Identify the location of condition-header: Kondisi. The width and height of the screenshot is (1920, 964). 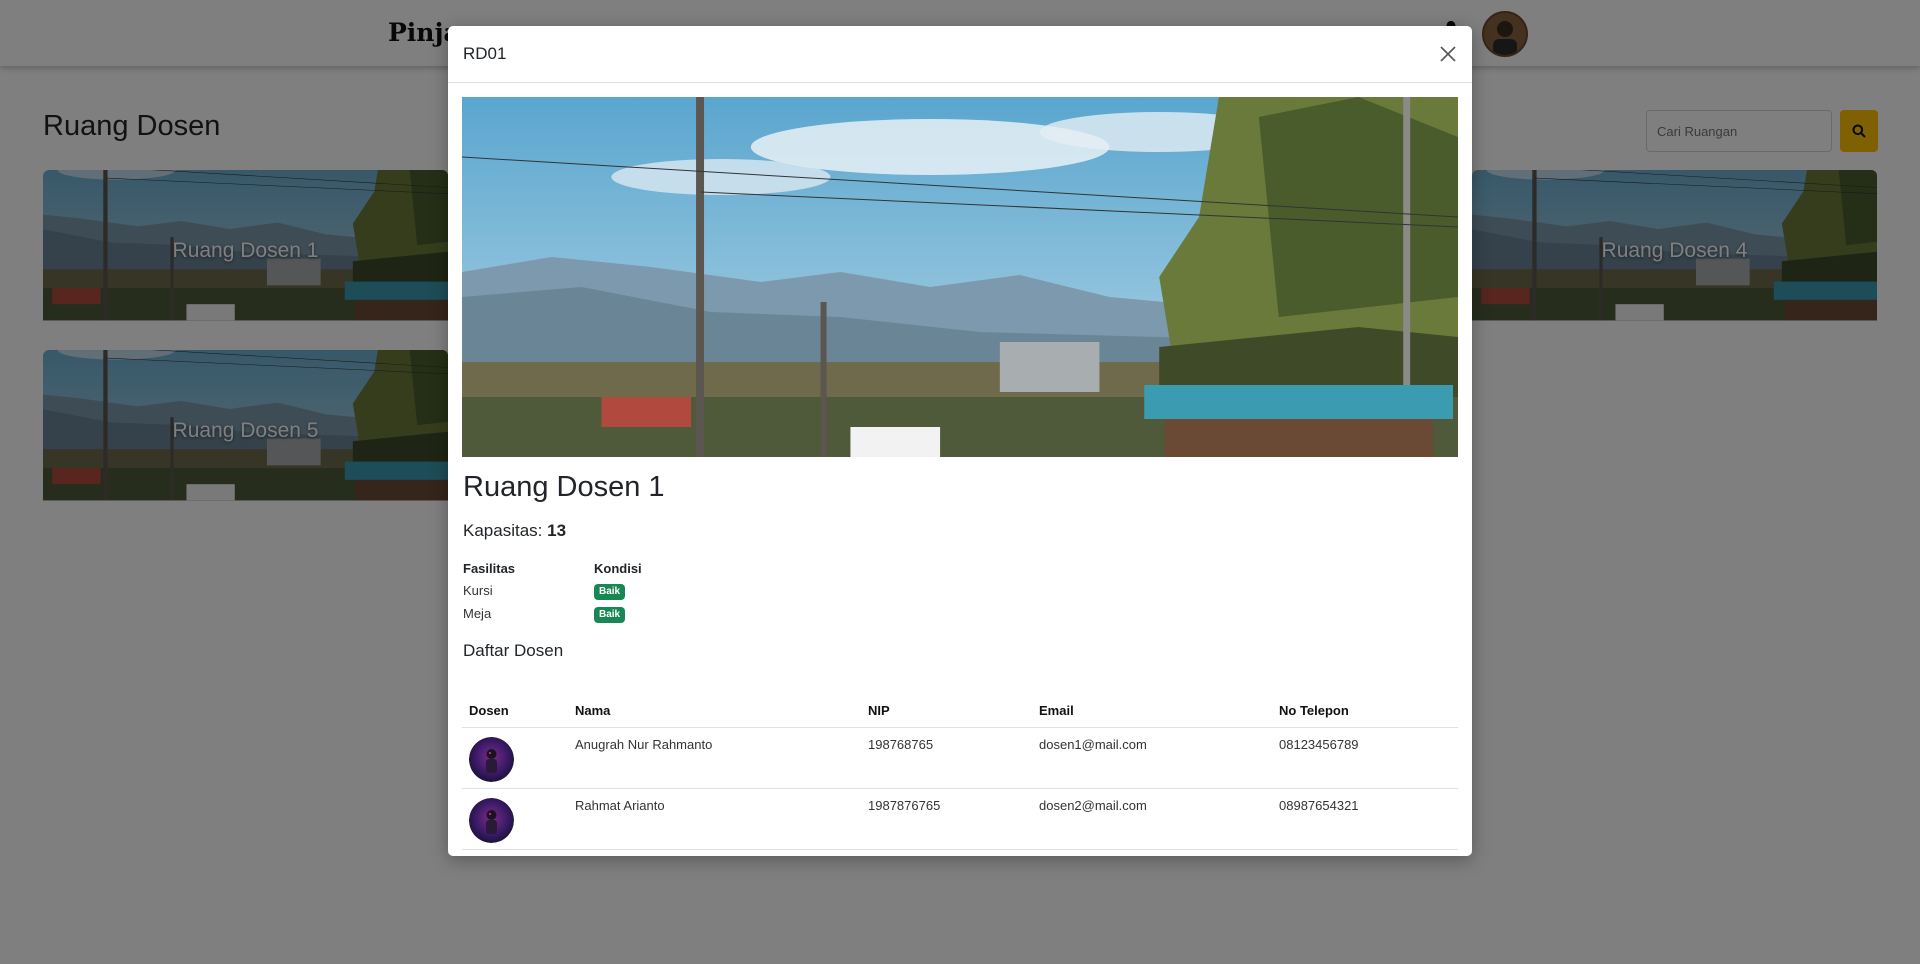
(618, 568).